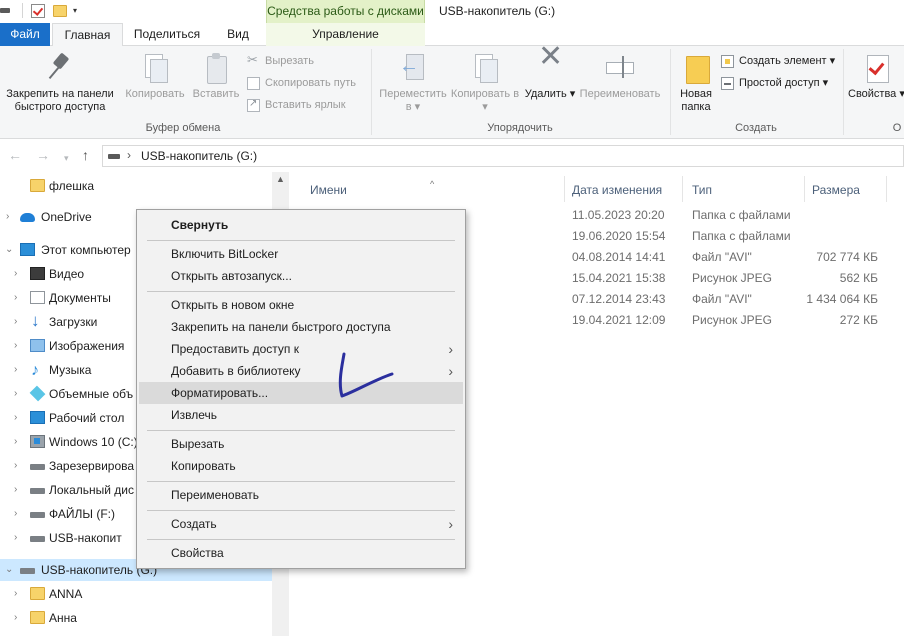 The width and height of the screenshot is (904, 636). Describe the element at coordinates (136, 594) in the screenshot. I see `tree-item-anna-latin: › ANNA` at that location.